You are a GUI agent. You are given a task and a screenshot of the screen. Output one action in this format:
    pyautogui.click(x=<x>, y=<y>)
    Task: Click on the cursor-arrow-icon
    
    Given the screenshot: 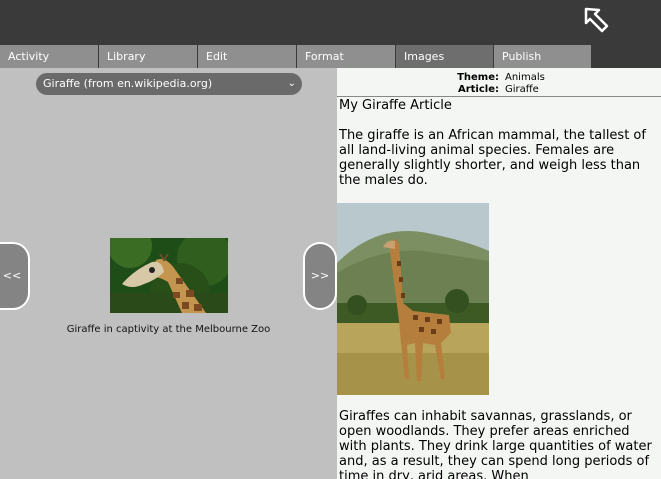 What is the action you would take?
    pyautogui.click(x=596, y=20)
    